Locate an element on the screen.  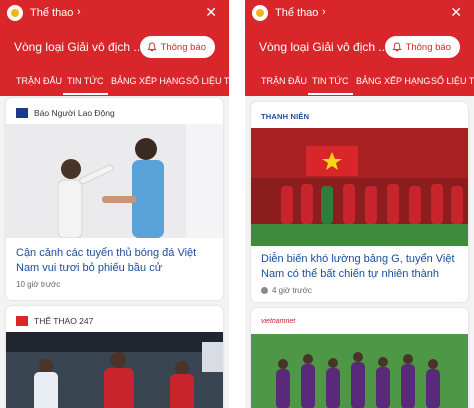
news-time: 4 giờ trước is located at coordinates (292, 290).